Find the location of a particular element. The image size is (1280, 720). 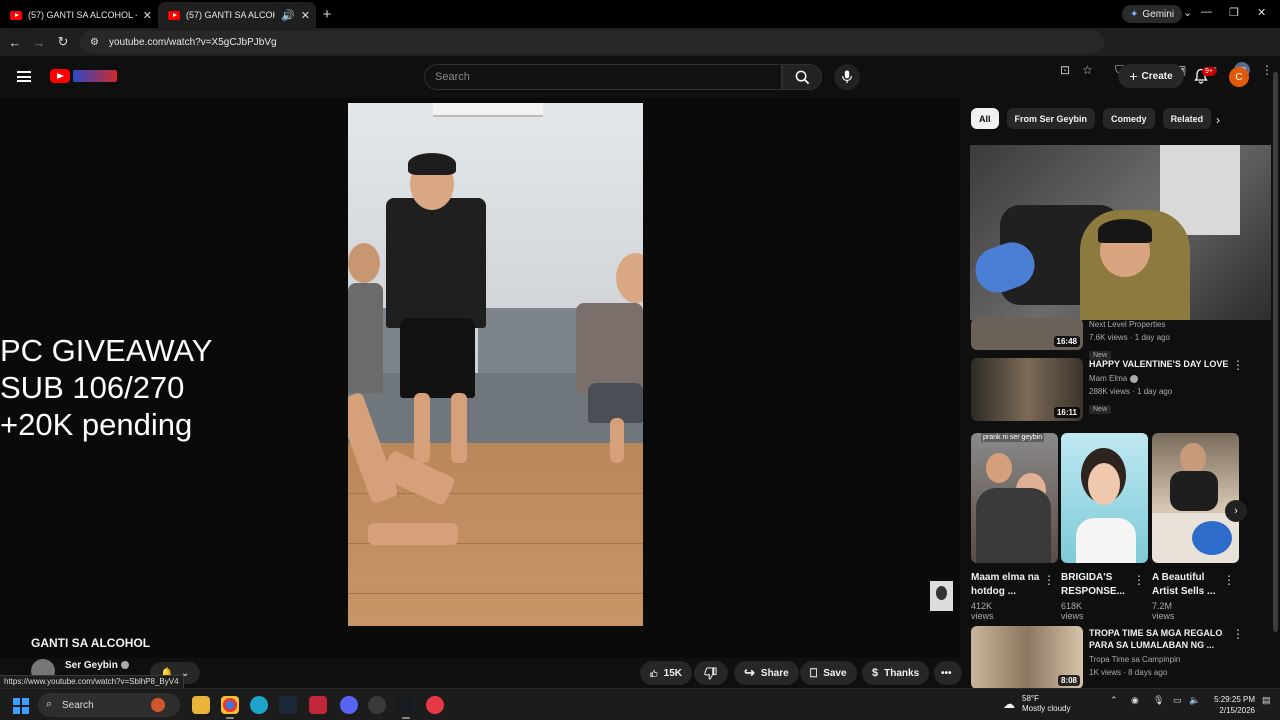

search-icon is located at coordinates (802, 77).